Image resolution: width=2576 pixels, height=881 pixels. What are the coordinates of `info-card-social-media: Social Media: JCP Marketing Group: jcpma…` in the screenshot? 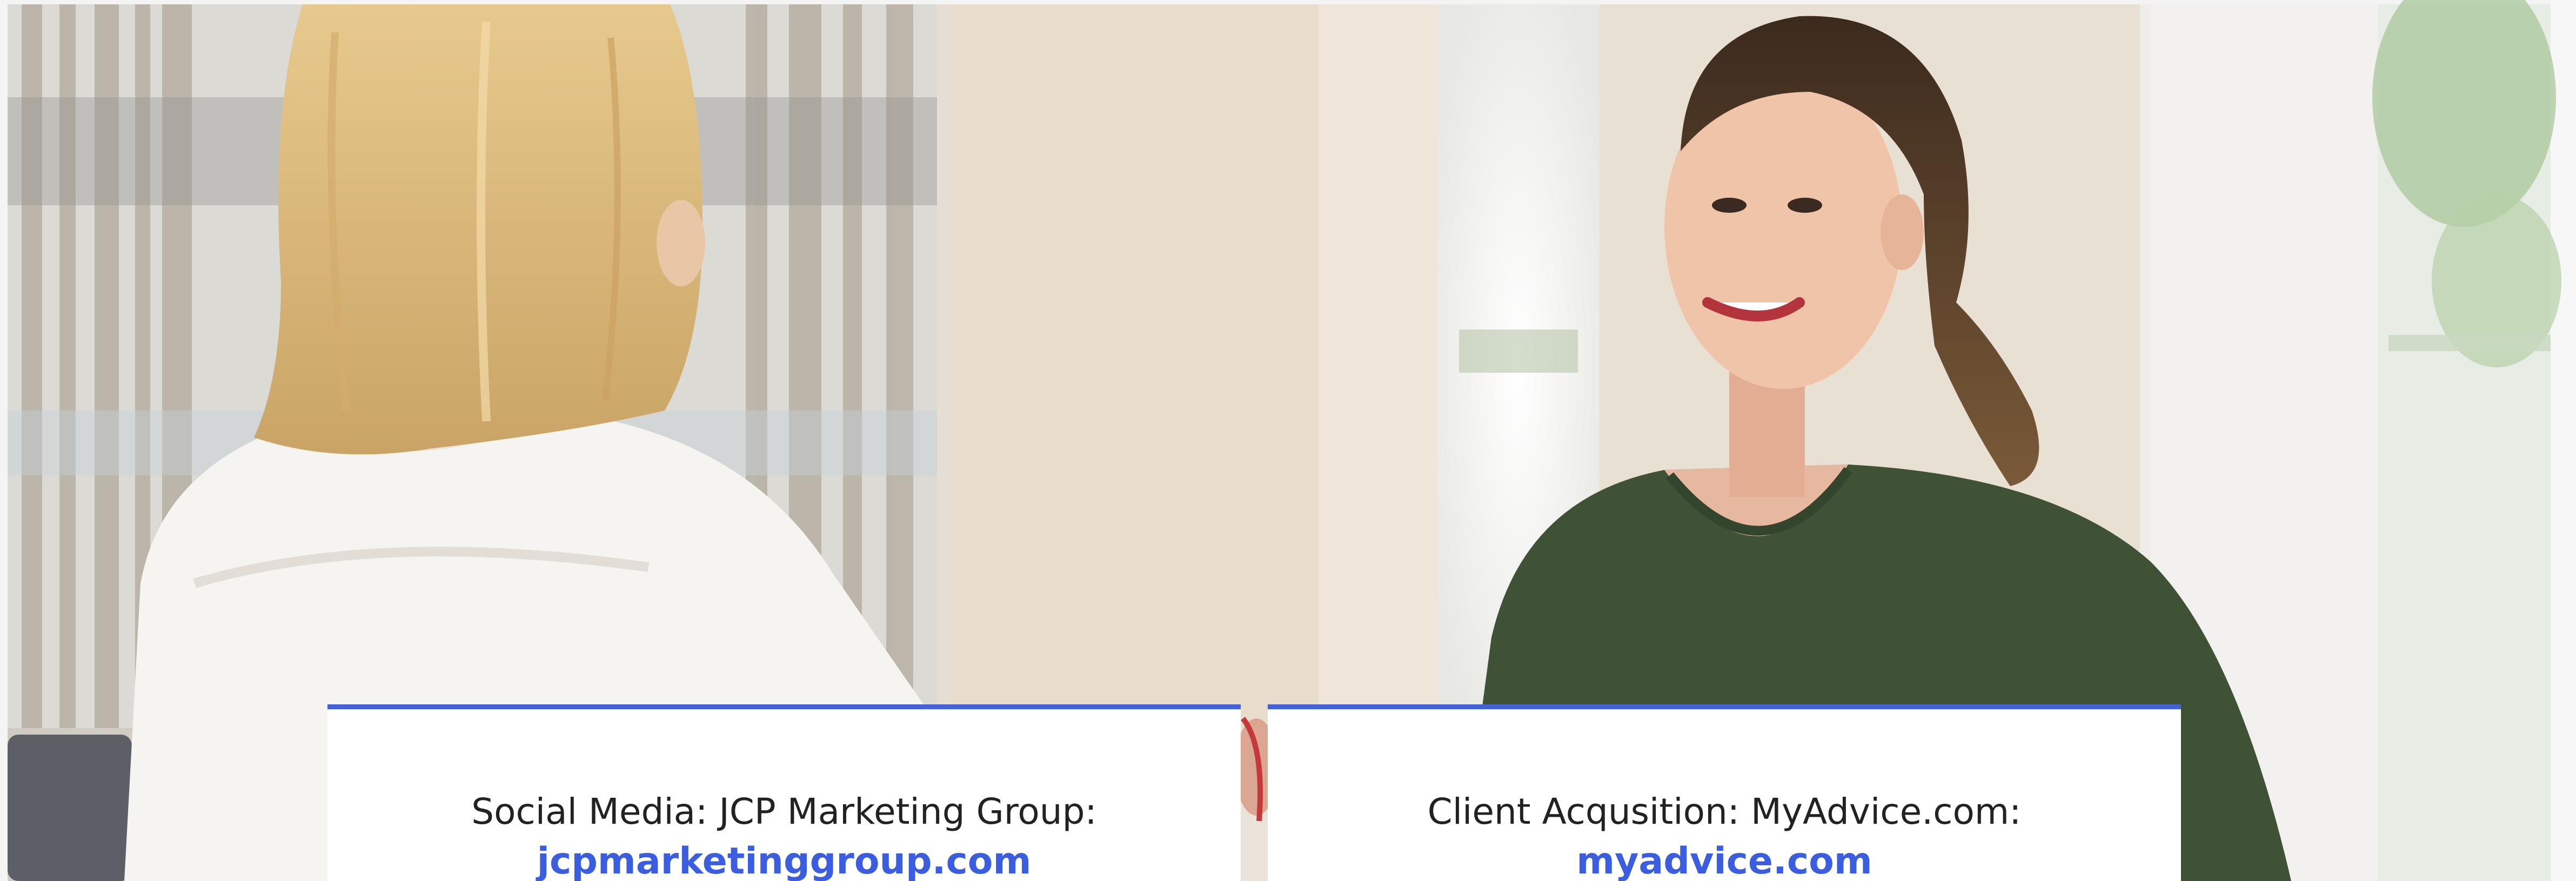 It's located at (784, 792).